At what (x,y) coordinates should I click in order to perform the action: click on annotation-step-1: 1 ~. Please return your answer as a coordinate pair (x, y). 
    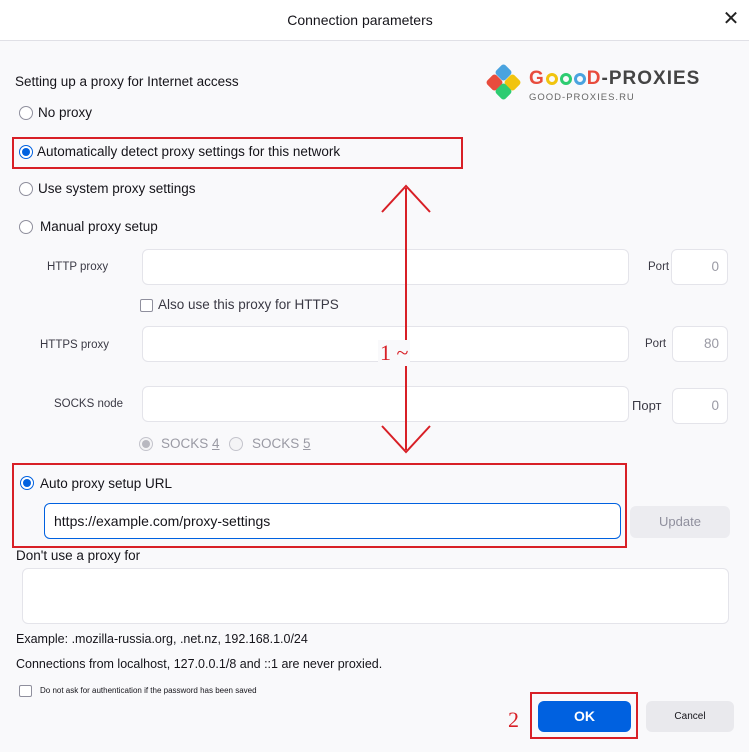
    Looking at the image, I should click on (394, 353).